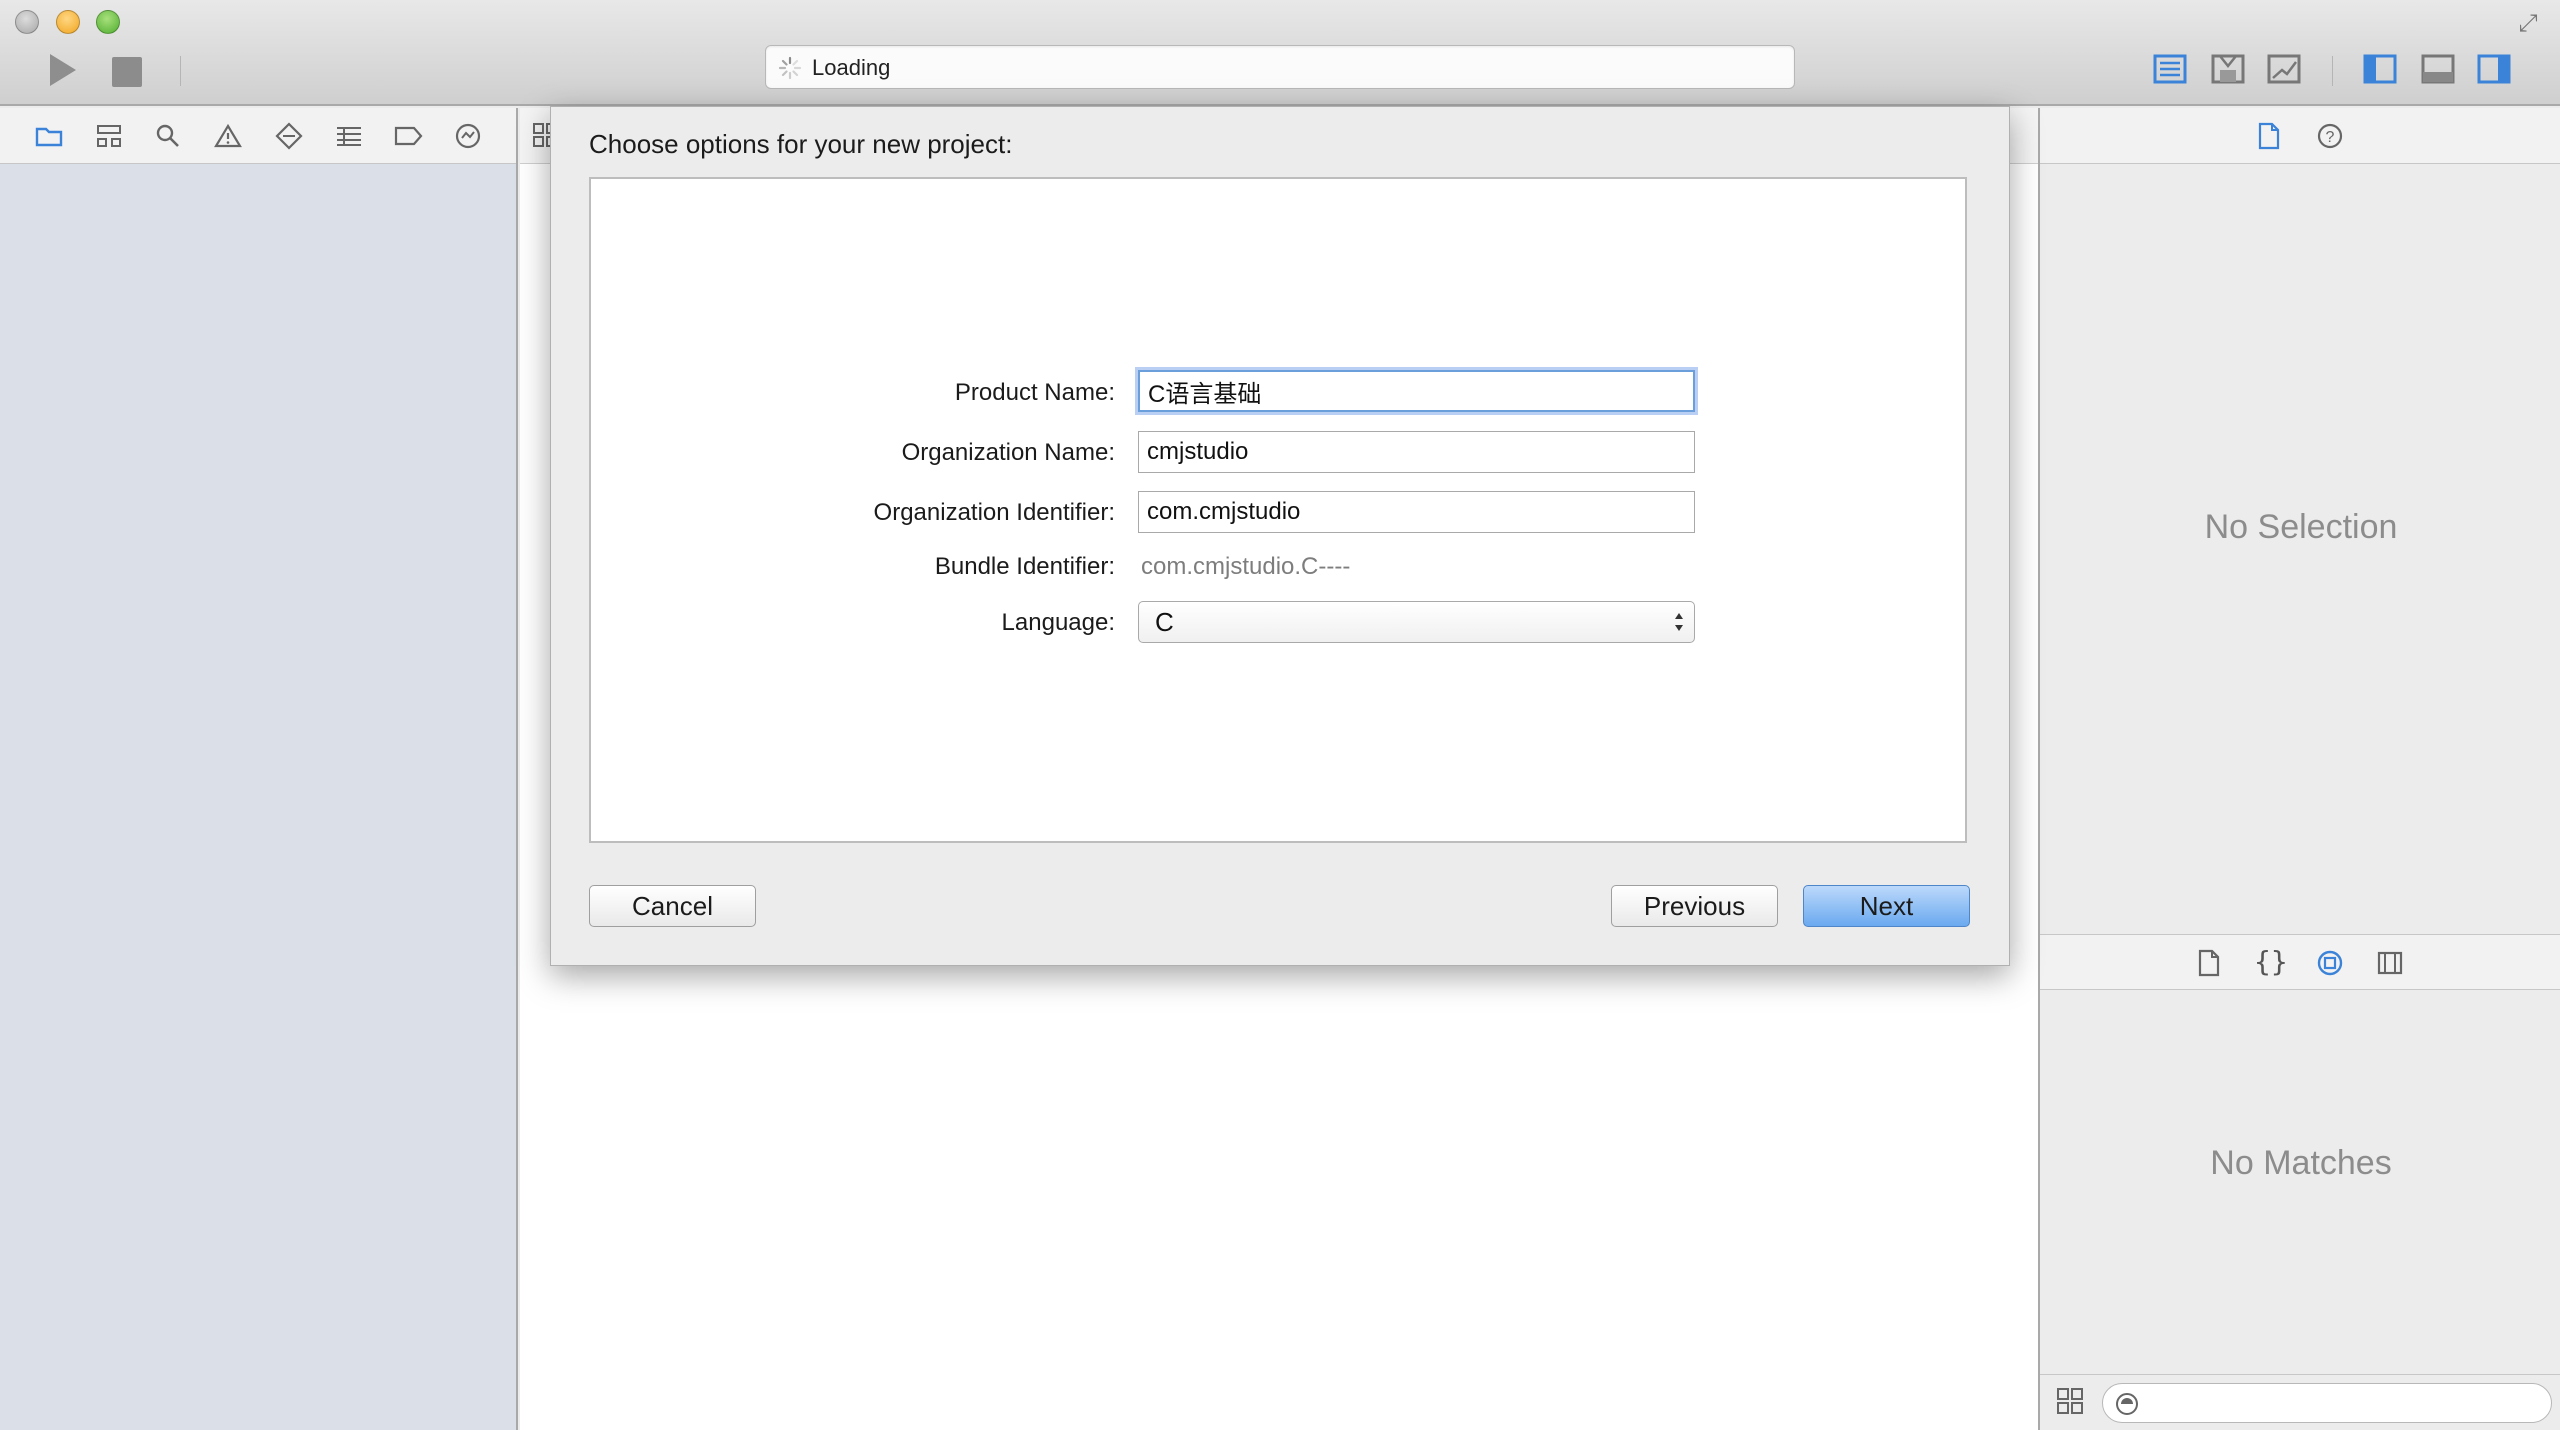 This screenshot has height=1430, width=2560. Describe the element at coordinates (62, 70) in the screenshot. I see `run-button` at that location.